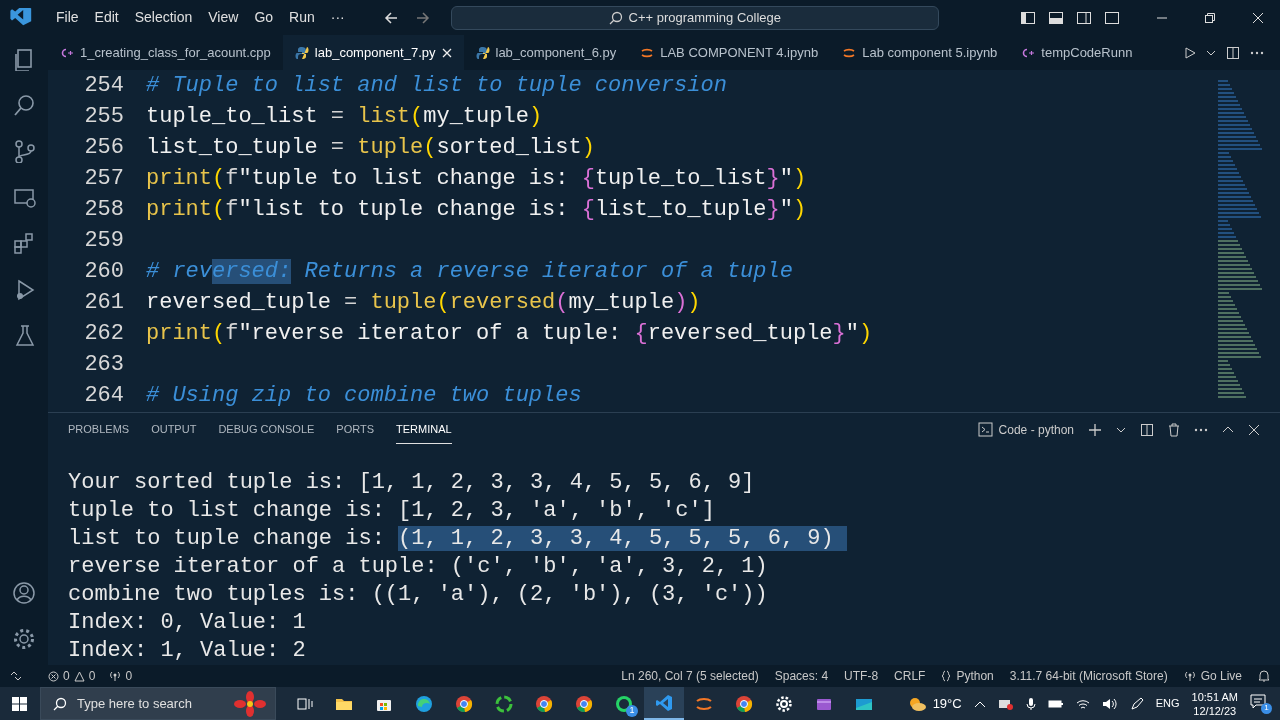  What do you see at coordinates (412, 481) in the screenshot?
I see `terminal-line: Your sorted tuple is: [1, 1, 2, 3, 3, 4, 5, 5, 6, 9]` at bounding box center [412, 481].